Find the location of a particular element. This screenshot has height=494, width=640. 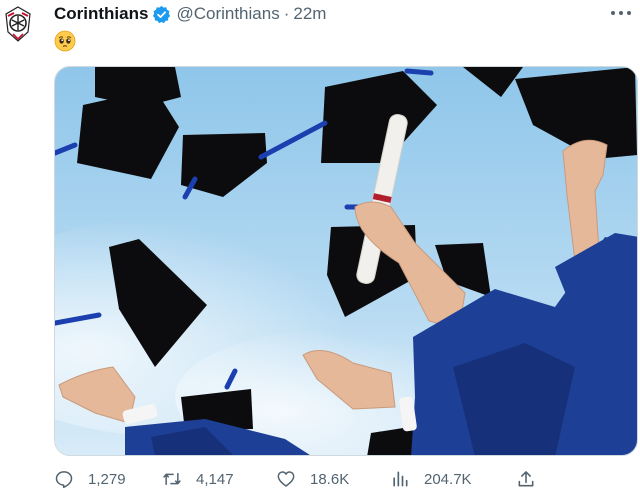

user-handle: @Corinthians is located at coordinates (227, 14).